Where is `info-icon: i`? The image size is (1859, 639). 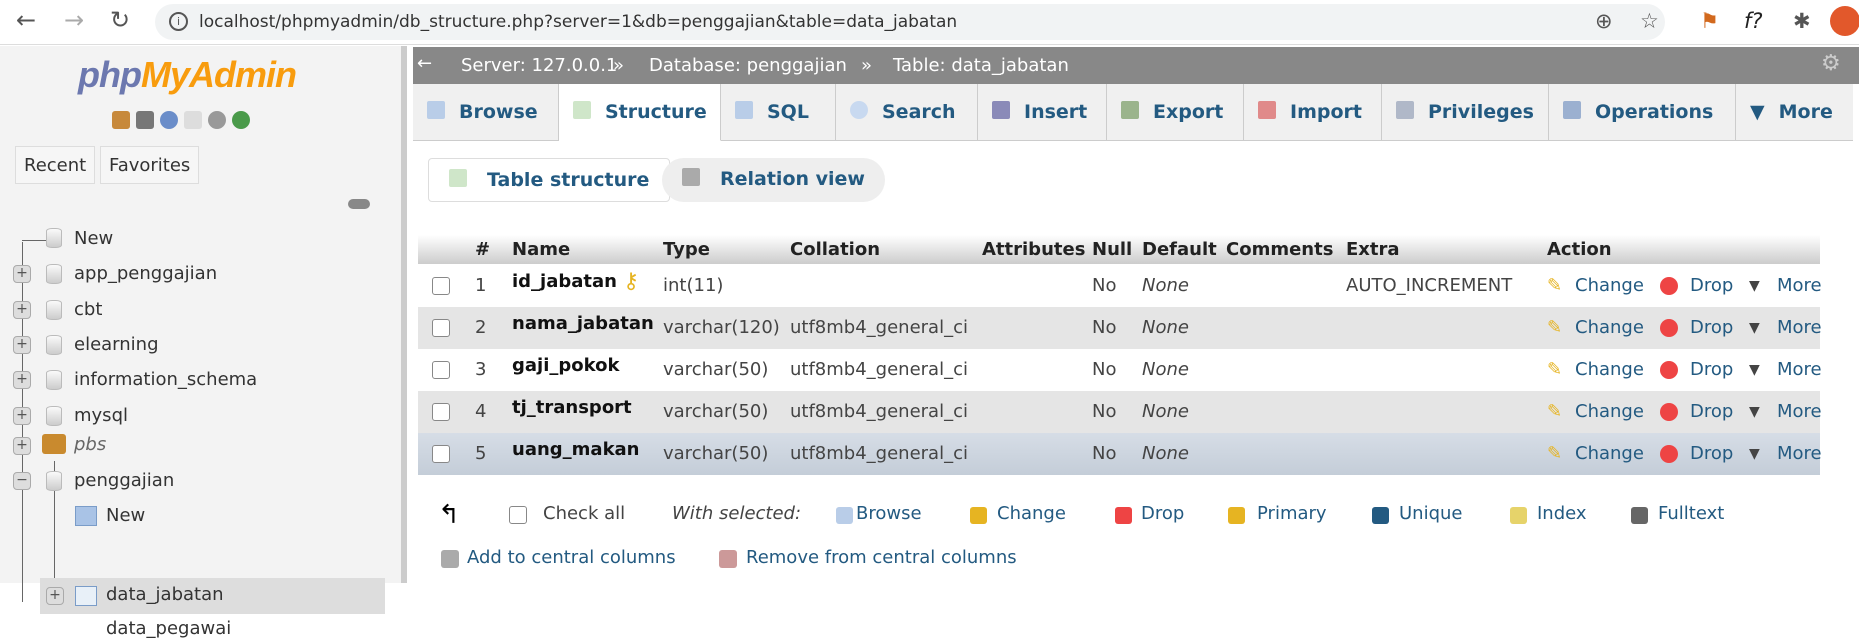 info-icon: i is located at coordinates (178, 21).